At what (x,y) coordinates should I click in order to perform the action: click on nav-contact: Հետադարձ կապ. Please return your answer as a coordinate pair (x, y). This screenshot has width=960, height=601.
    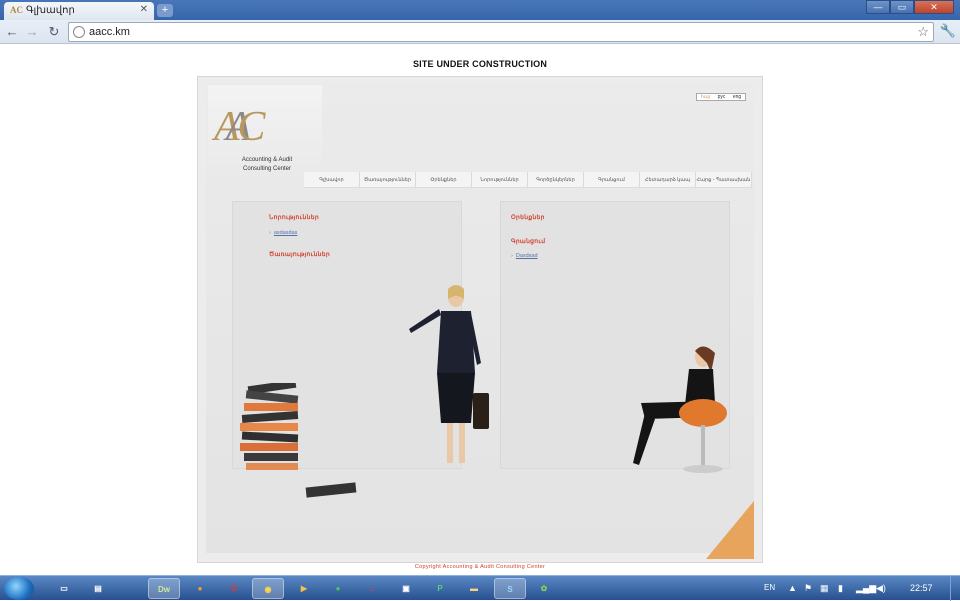
    Looking at the image, I should click on (668, 179).